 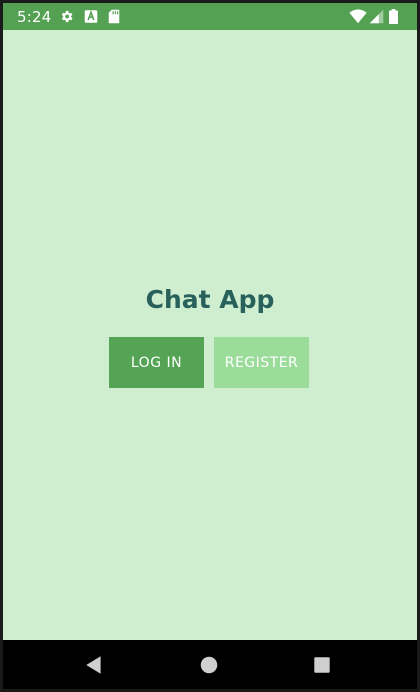 What do you see at coordinates (261, 362) in the screenshot?
I see `register-button: REGISTER` at bounding box center [261, 362].